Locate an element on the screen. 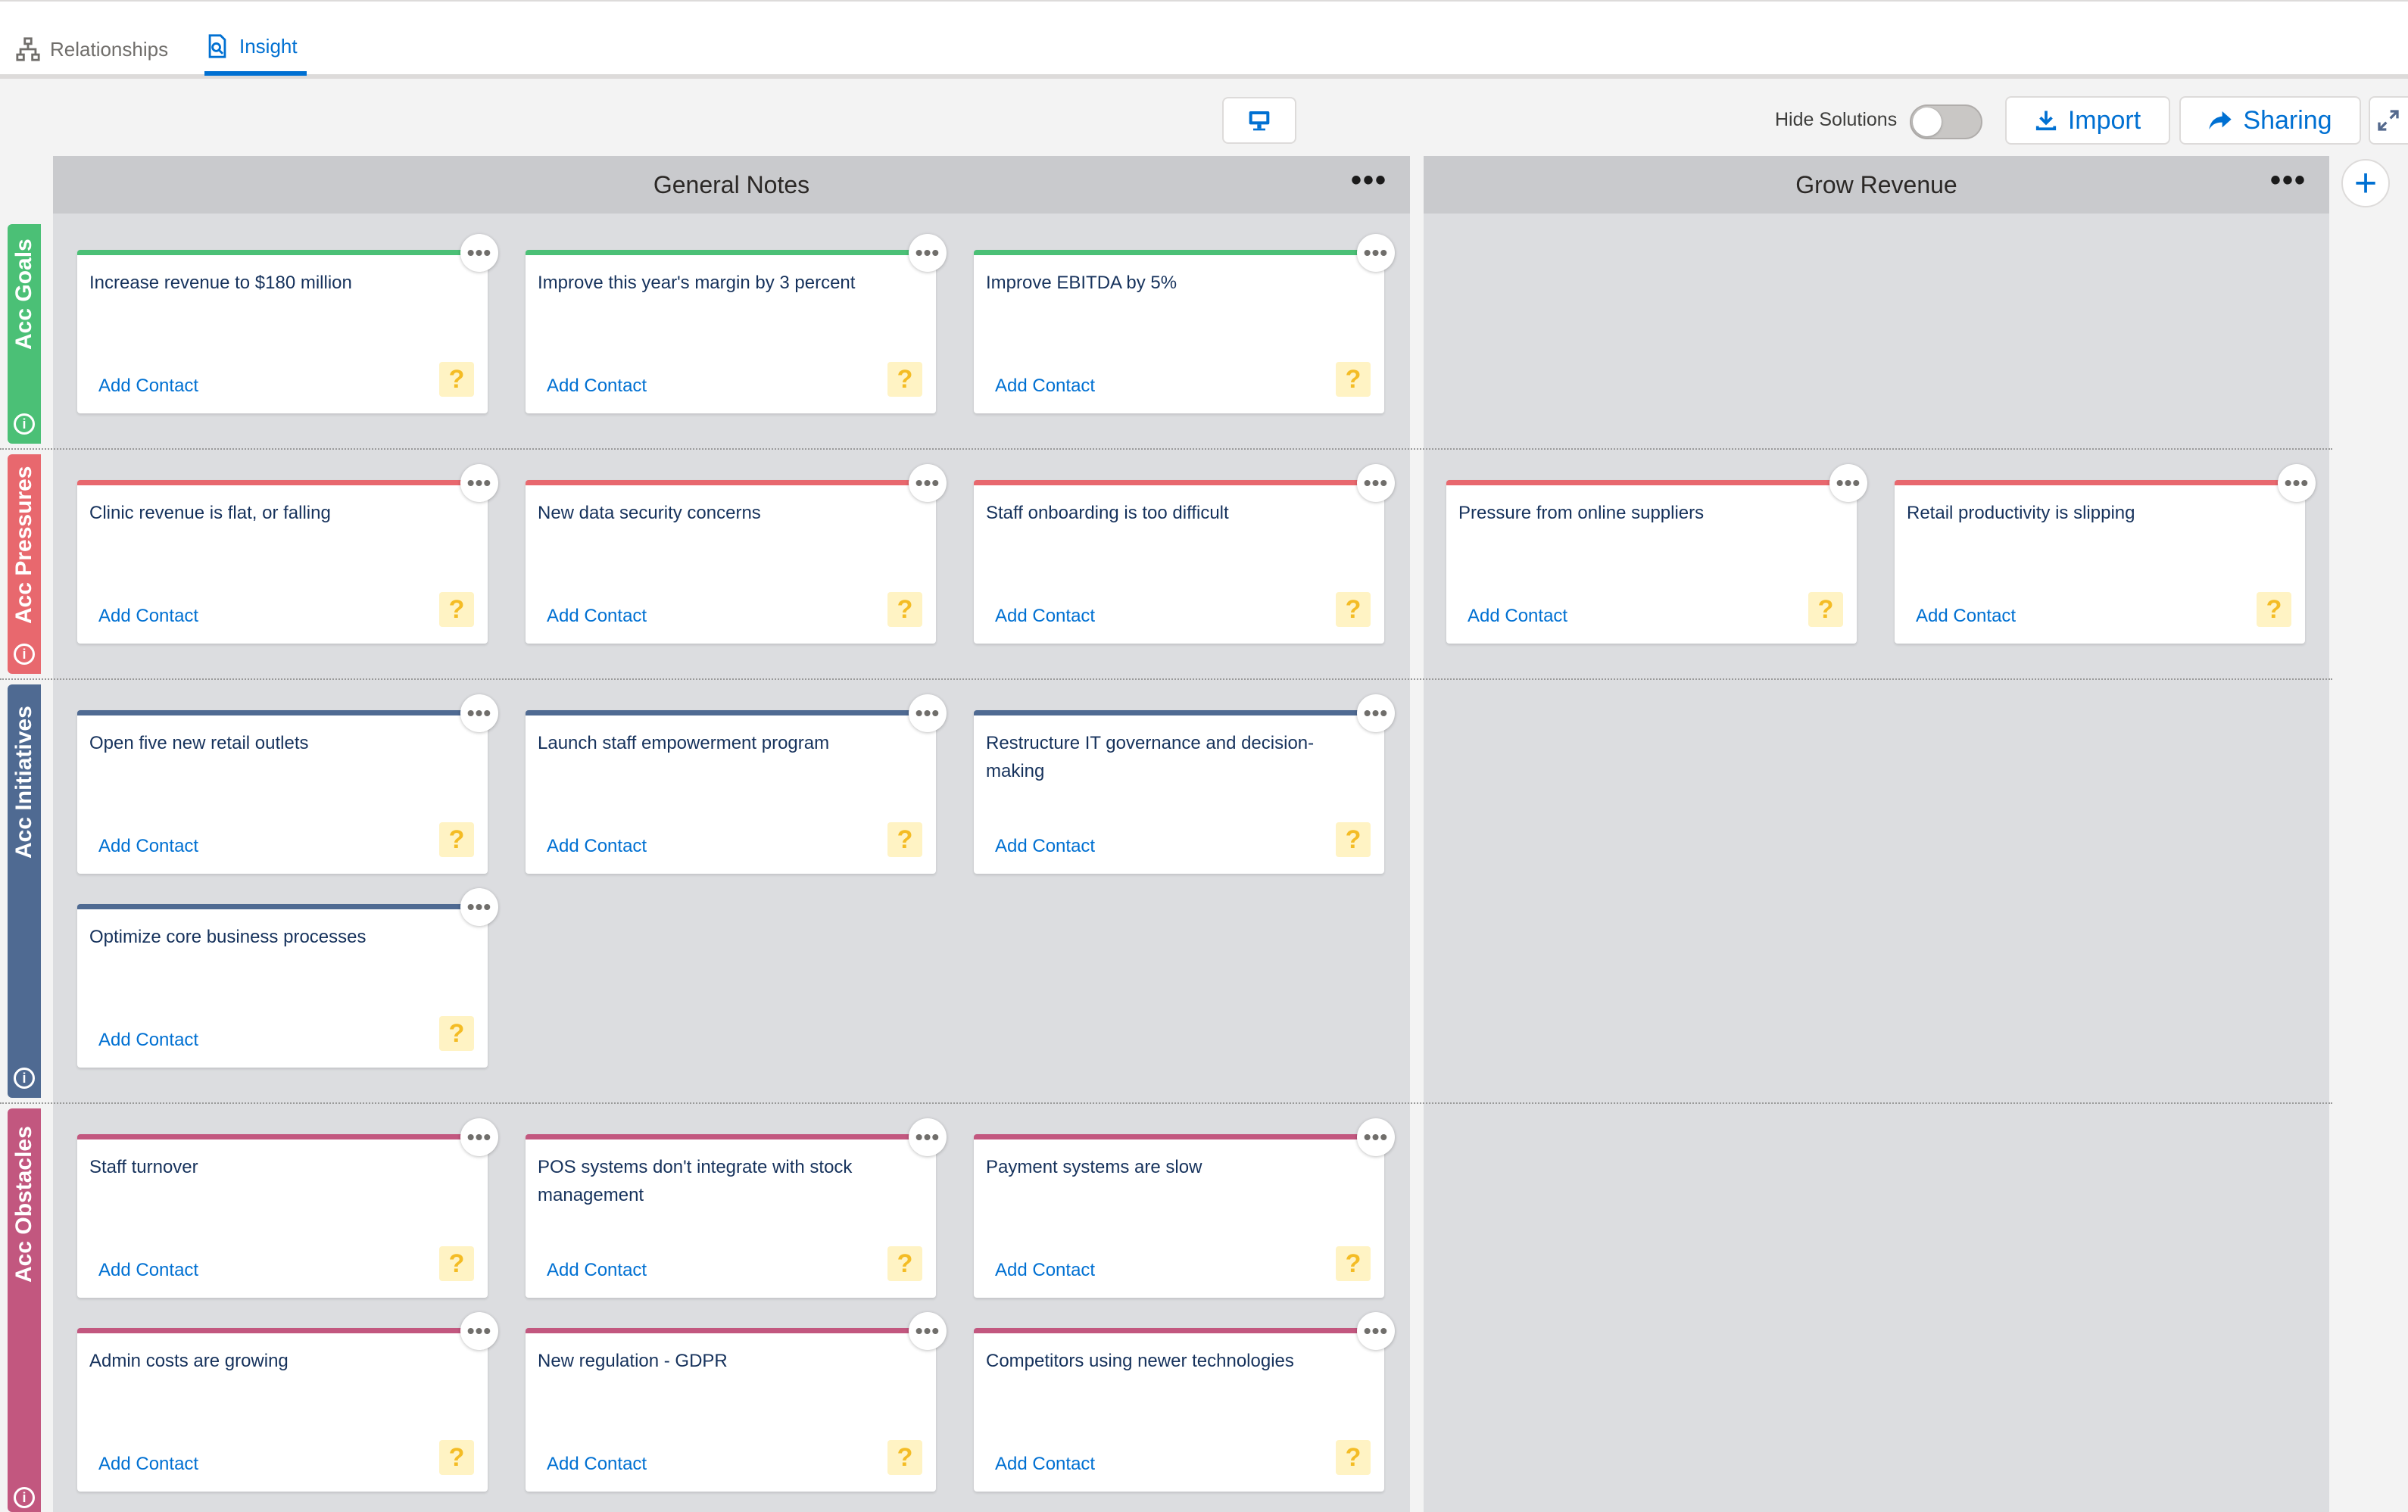 The width and height of the screenshot is (2408, 1512). sharing-button: Sharing is located at coordinates (2270, 120).